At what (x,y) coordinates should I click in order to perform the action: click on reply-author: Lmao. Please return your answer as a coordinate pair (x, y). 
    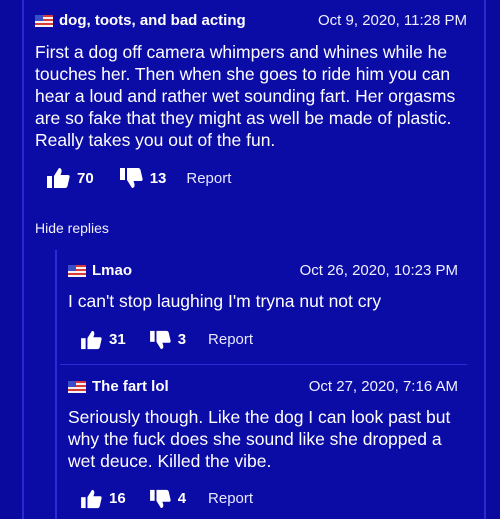
    Looking at the image, I should click on (100, 270).